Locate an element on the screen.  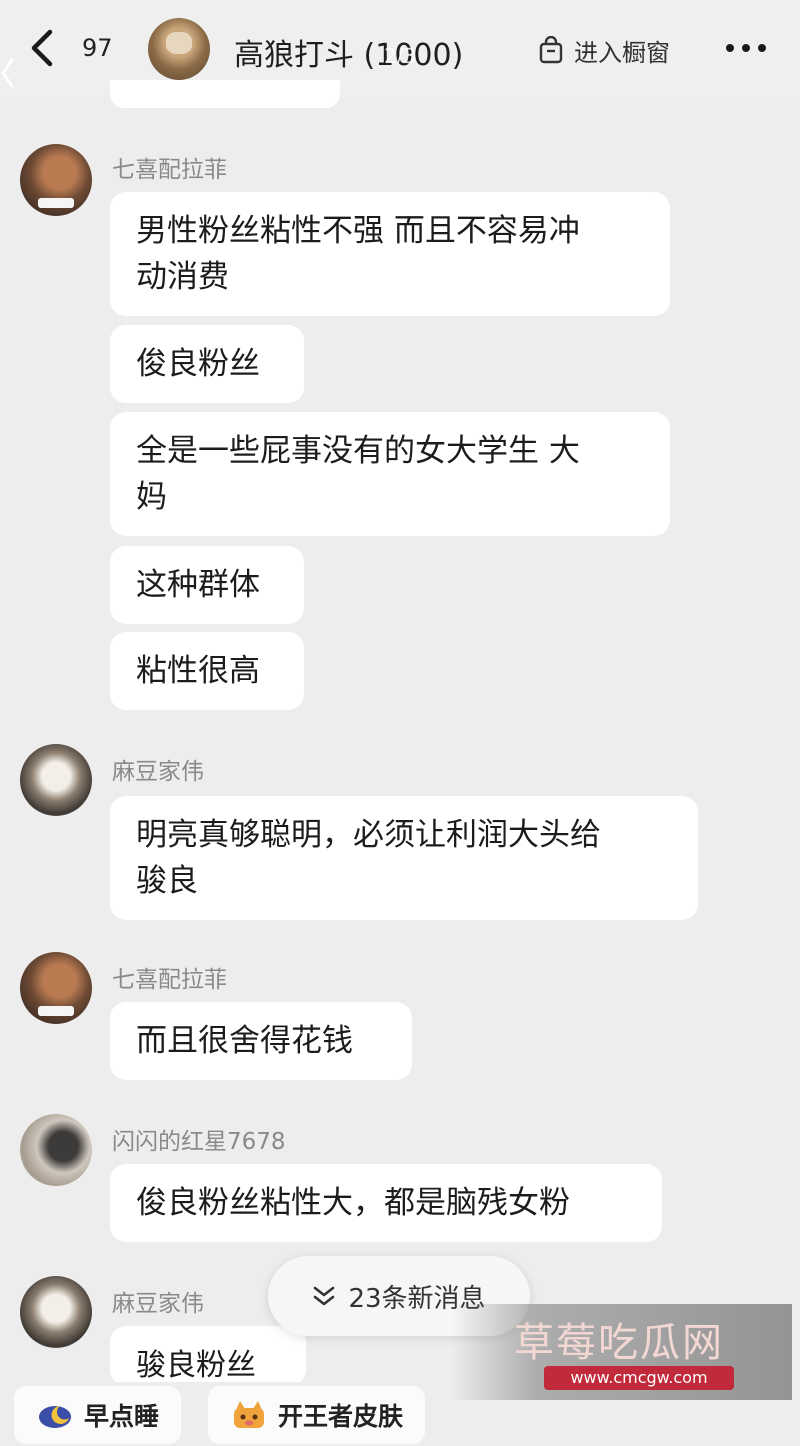
chevron-left-icon is located at coordinates (42, 48).